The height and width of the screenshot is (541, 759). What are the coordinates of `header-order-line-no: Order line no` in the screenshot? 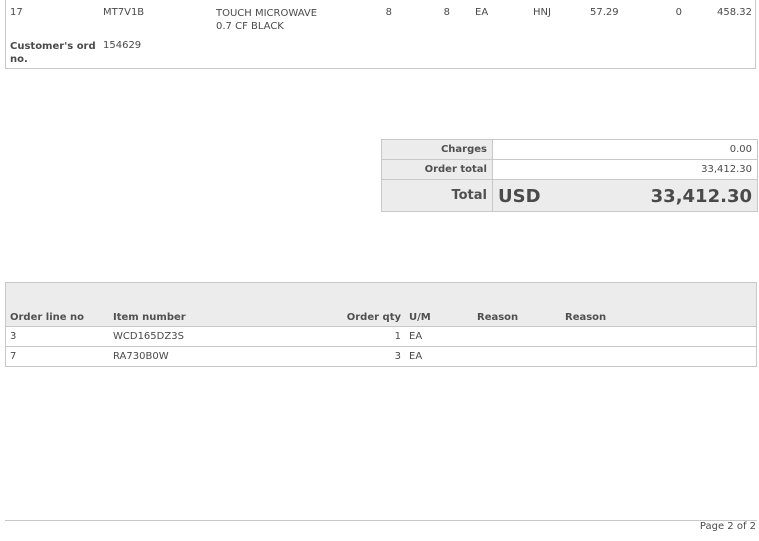 It's located at (57, 304).